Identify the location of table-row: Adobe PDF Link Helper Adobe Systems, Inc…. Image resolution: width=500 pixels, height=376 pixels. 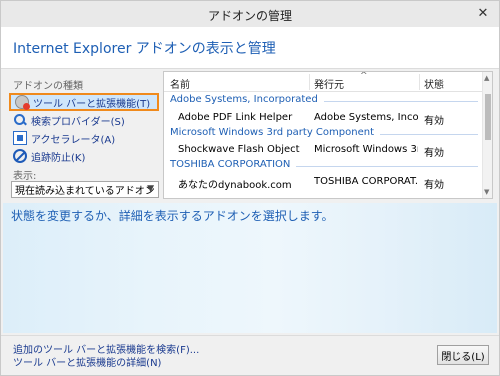
(323, 118).